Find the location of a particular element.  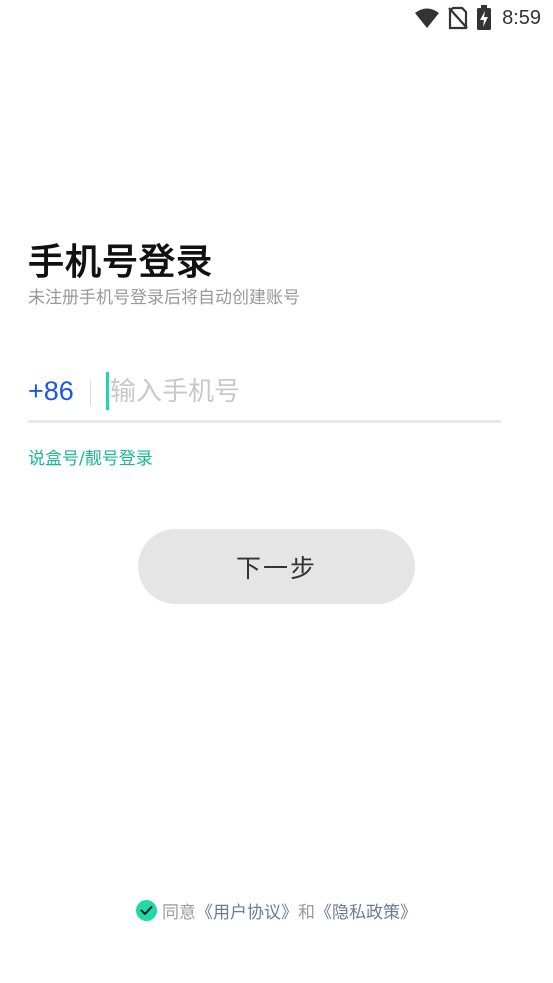

phone-number-input is located at coordinates (300, 392).